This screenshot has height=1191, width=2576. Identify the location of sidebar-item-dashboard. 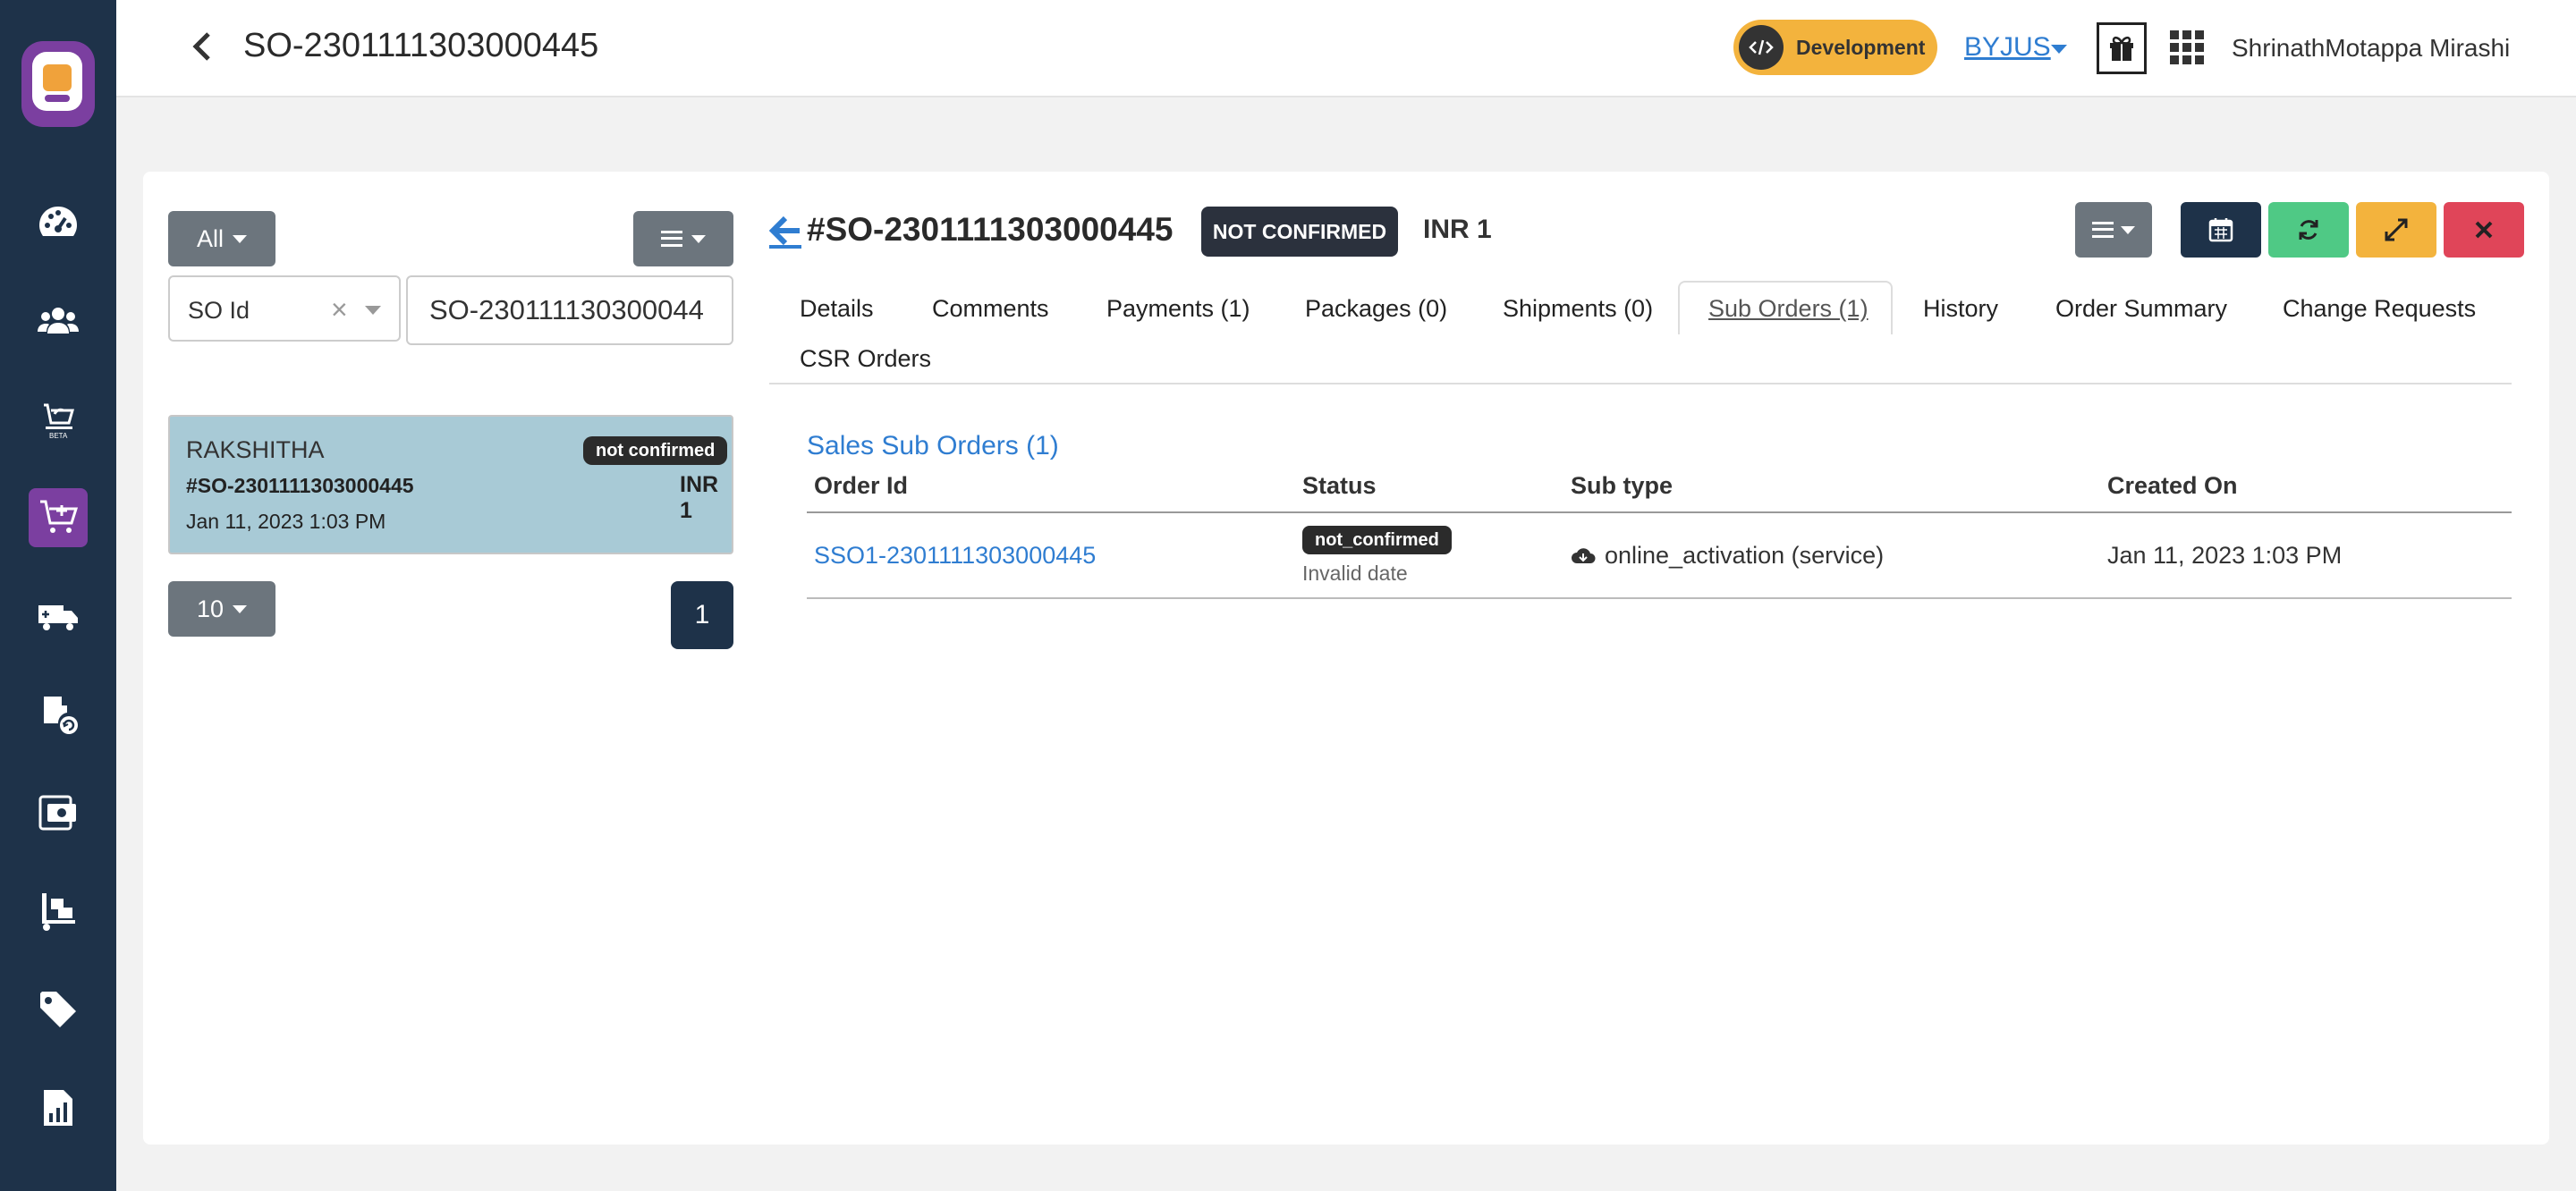
(58, 222).